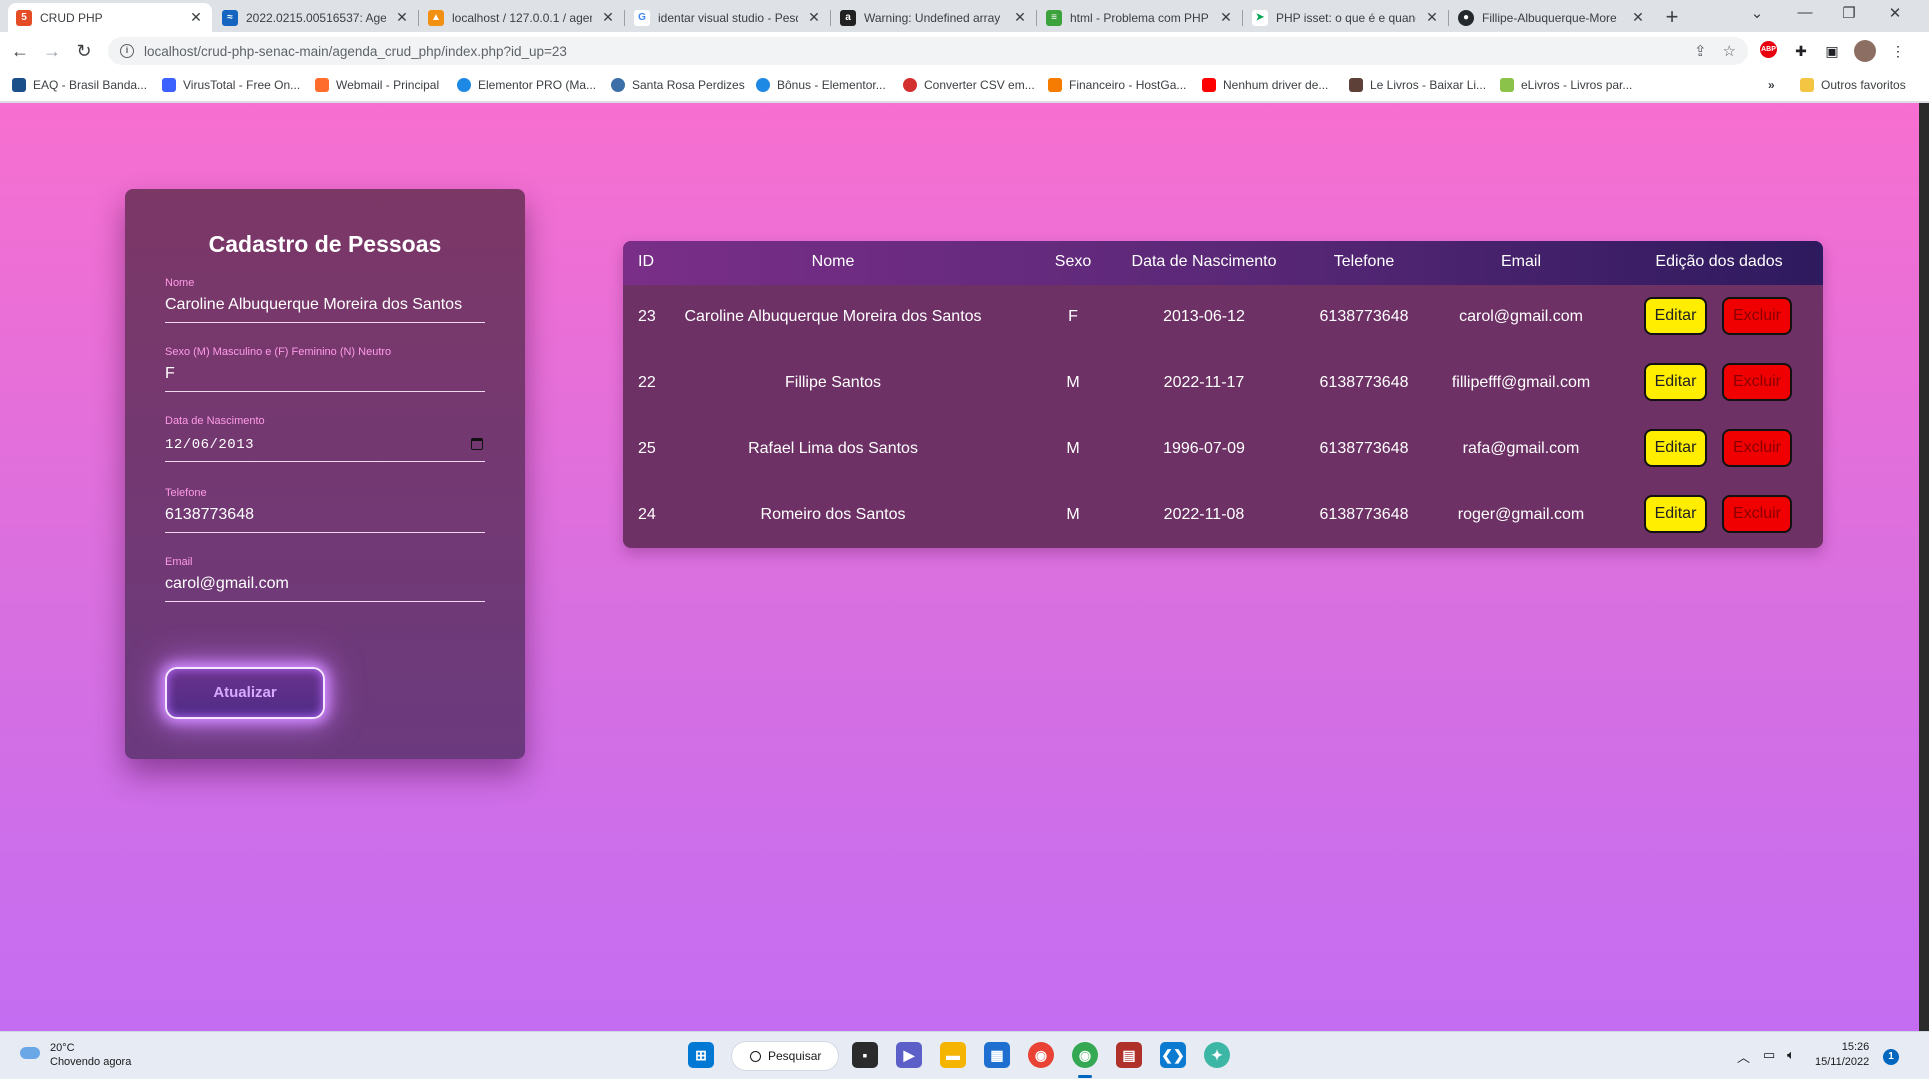 This screenshot has width=1929, height=1079. Describe the element at coordinates (1729, 51) in the screenshot. I see `bookmark-star-icon: ☆` at that location.